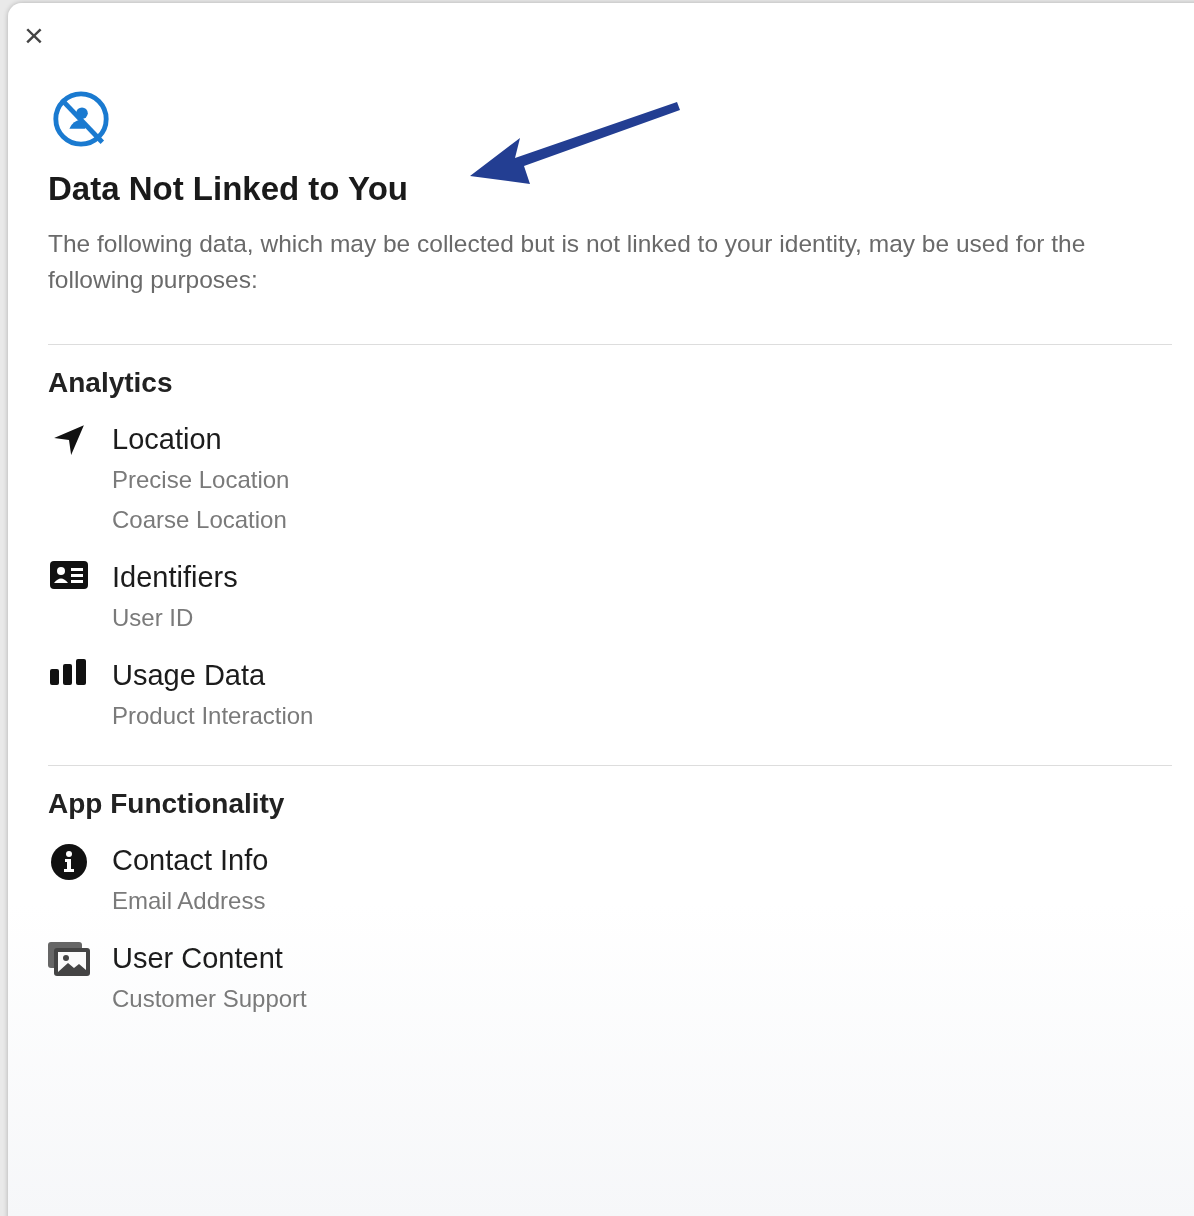  What do you see at coordinates (167, 804) in the screenshot?
I see `section-title: App Functionality` at bounding box center [167, 804].